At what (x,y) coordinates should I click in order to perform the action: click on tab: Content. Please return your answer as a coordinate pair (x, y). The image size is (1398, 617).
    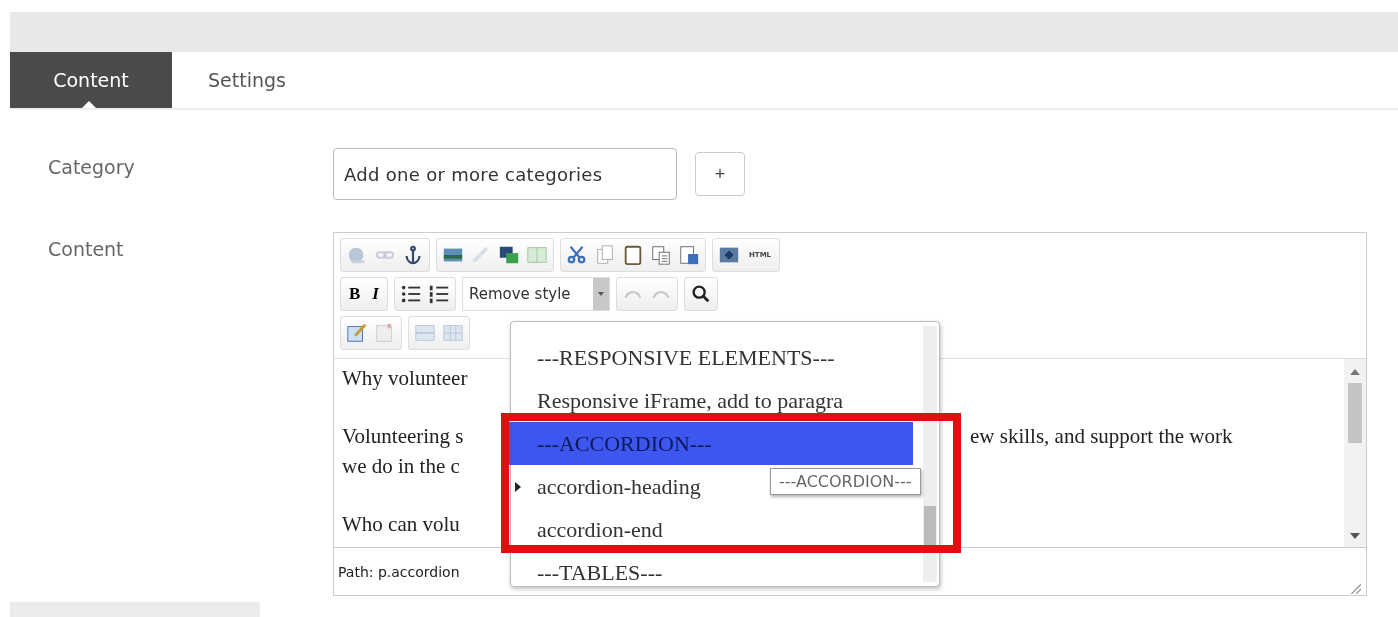
    Looking at the image, I should click on (91, 80).